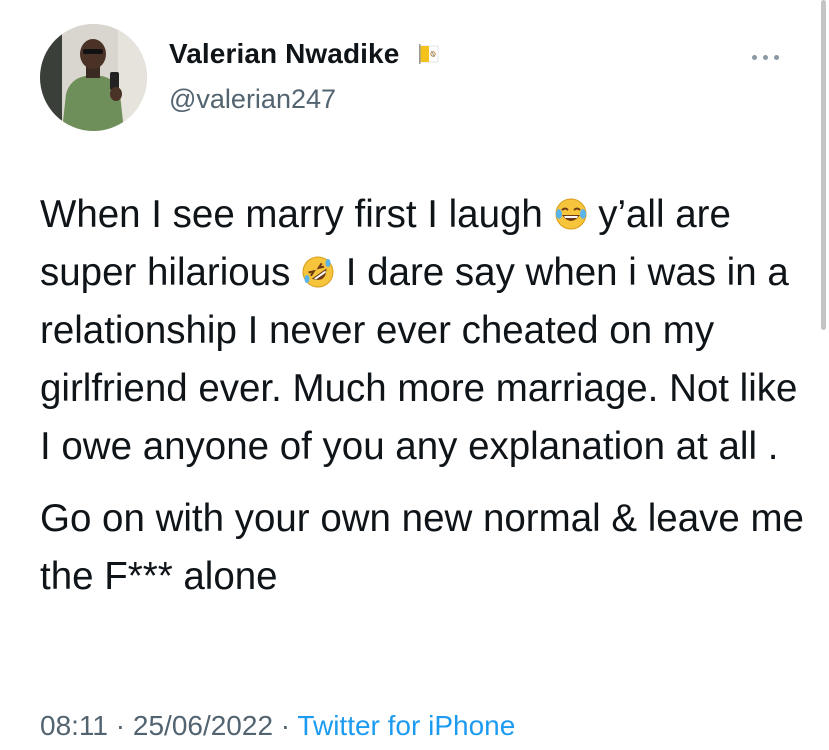 This screenshot has width=829, height=750. What do you see at coordinates (429, 54) in the screenshot?
I see `vatican-flag-icon` at bounding box center [429, 54].